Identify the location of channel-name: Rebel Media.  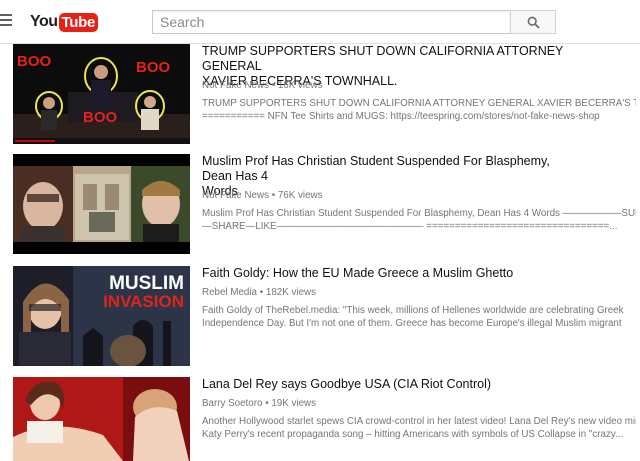
(229, 292).